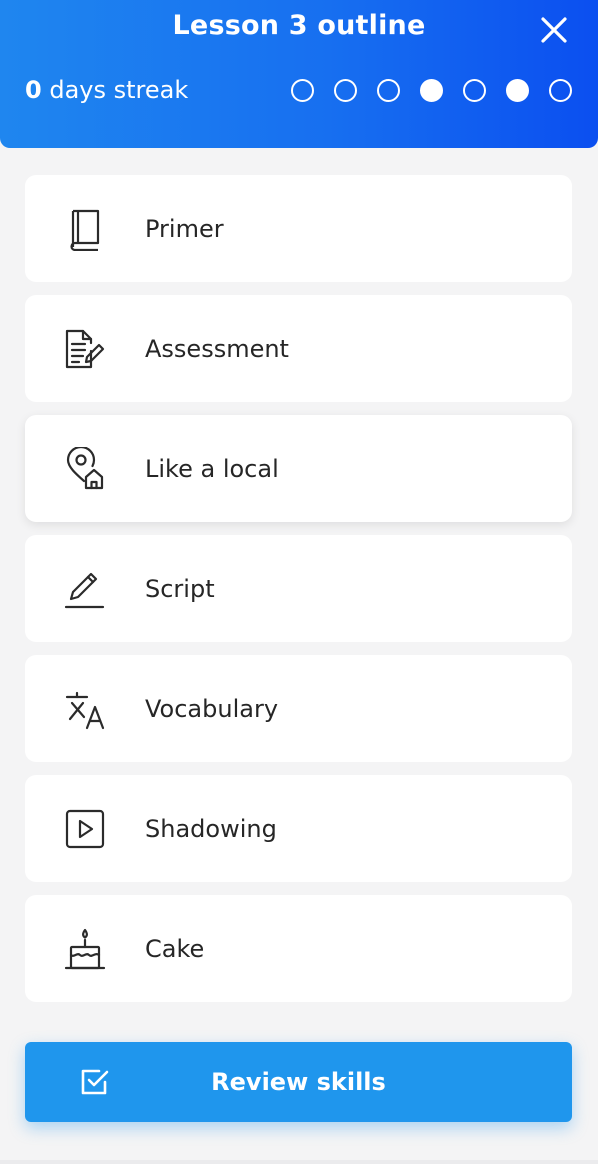  What do you see at coordinates (299, 1162) in the screenshot?
I see `bottom-divider` at bounding box center [299, 1162].